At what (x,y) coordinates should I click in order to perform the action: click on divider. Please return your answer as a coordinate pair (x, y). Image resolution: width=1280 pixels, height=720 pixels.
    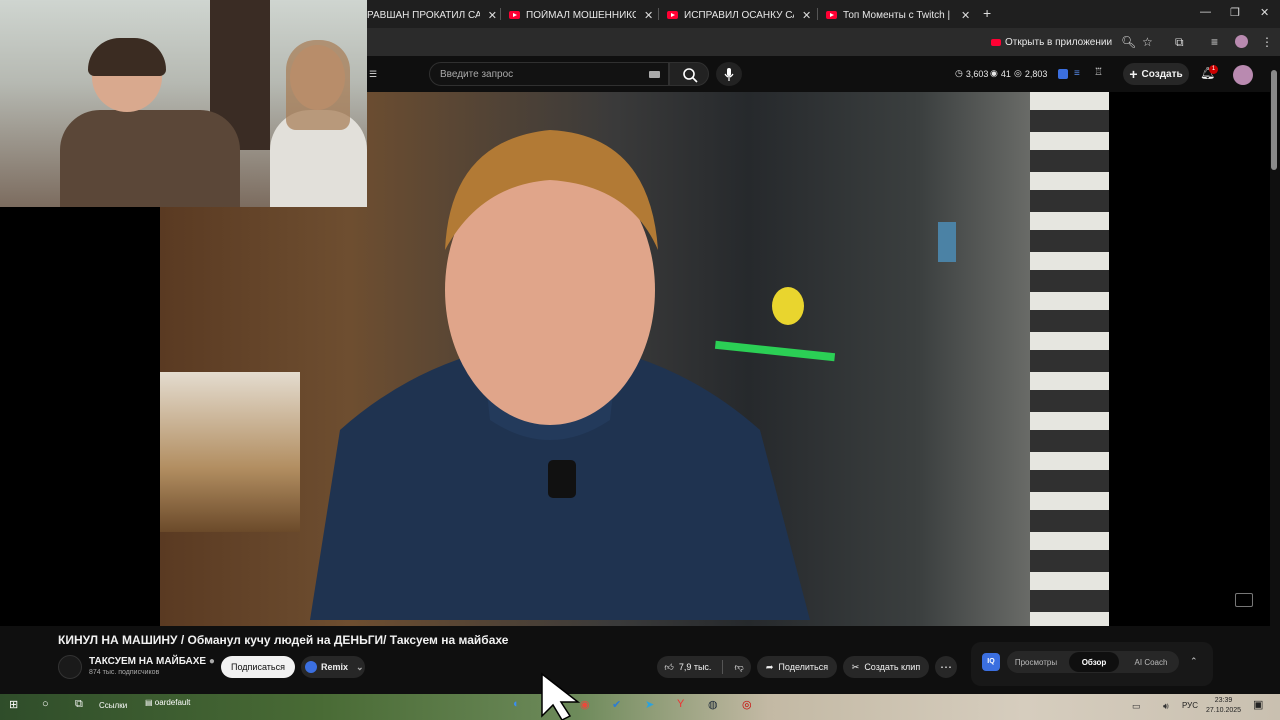
    Looking at the image, I should click on (723, 667).